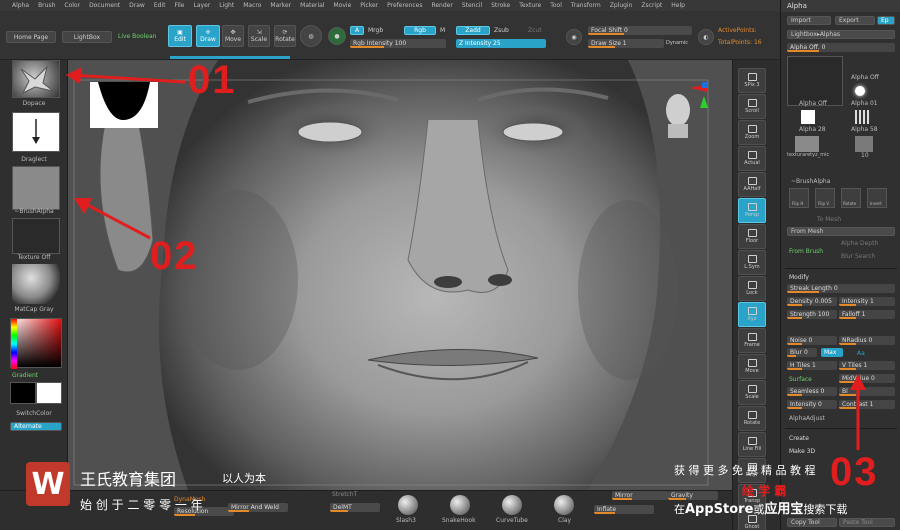 The image size is (900, 530). I want to click on promo-yingyongbao: 应用宝, so click(784, 509).